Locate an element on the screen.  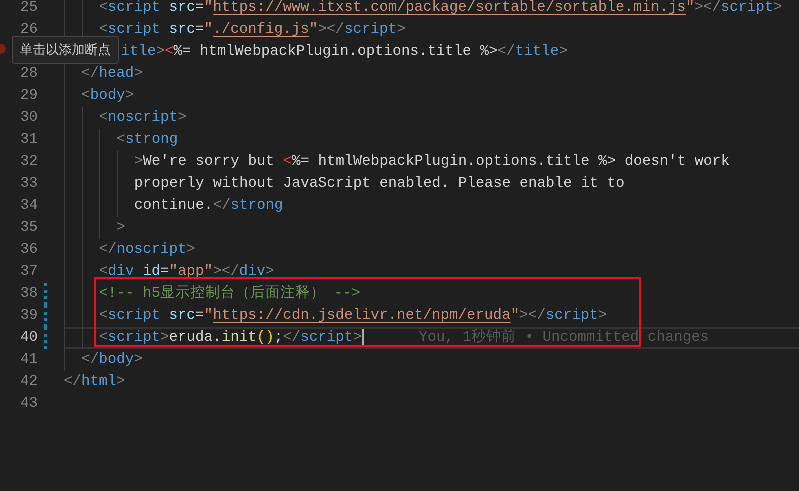
line-number: 30 is located at coordinates (29, 118).